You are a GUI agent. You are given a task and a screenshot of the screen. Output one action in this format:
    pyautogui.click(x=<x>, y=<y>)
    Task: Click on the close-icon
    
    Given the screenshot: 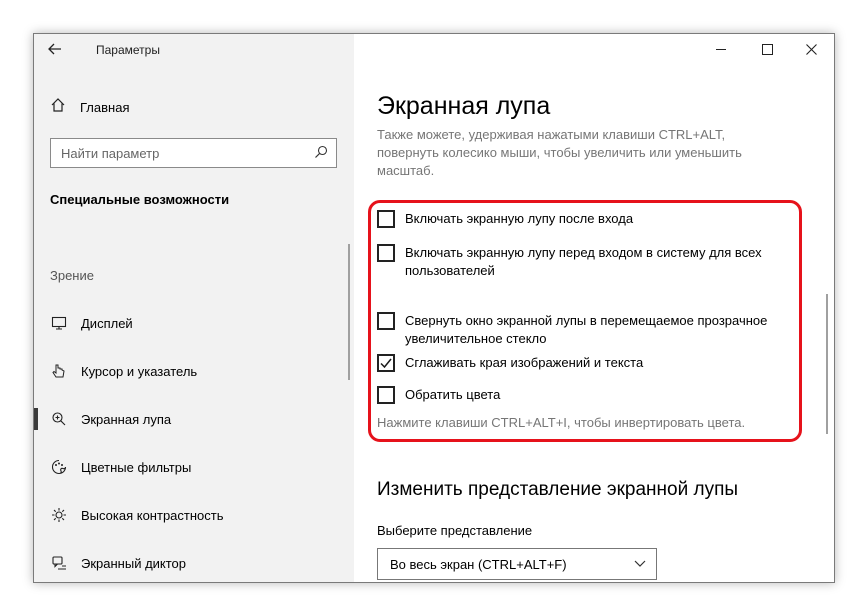 What is the action you would take?
    pyautogui.click(x=811, y=49)
    